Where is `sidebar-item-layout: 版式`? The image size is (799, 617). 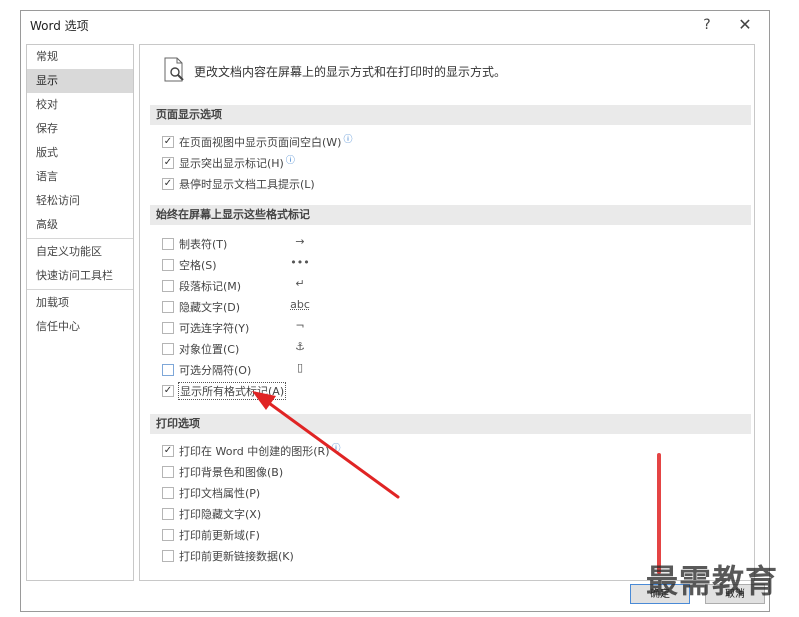
sidebar-item-layout: 版式 is located at coordinates (80, 153).